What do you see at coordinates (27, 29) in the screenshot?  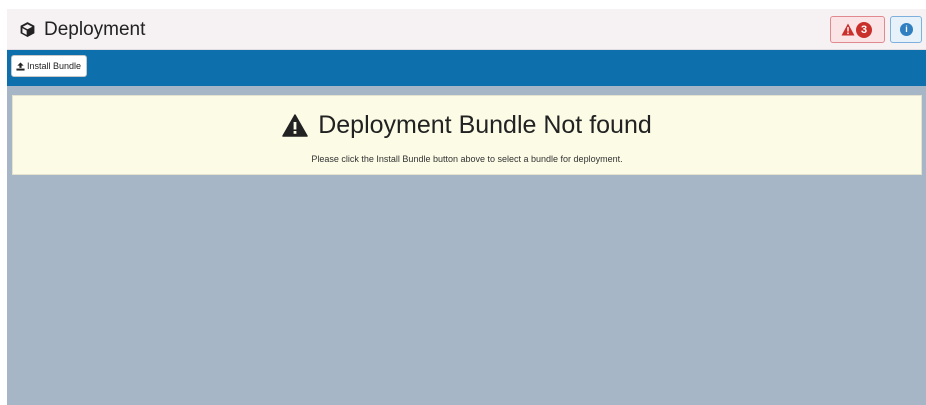 I see `cube-icon` at bounding box center [27, 29].